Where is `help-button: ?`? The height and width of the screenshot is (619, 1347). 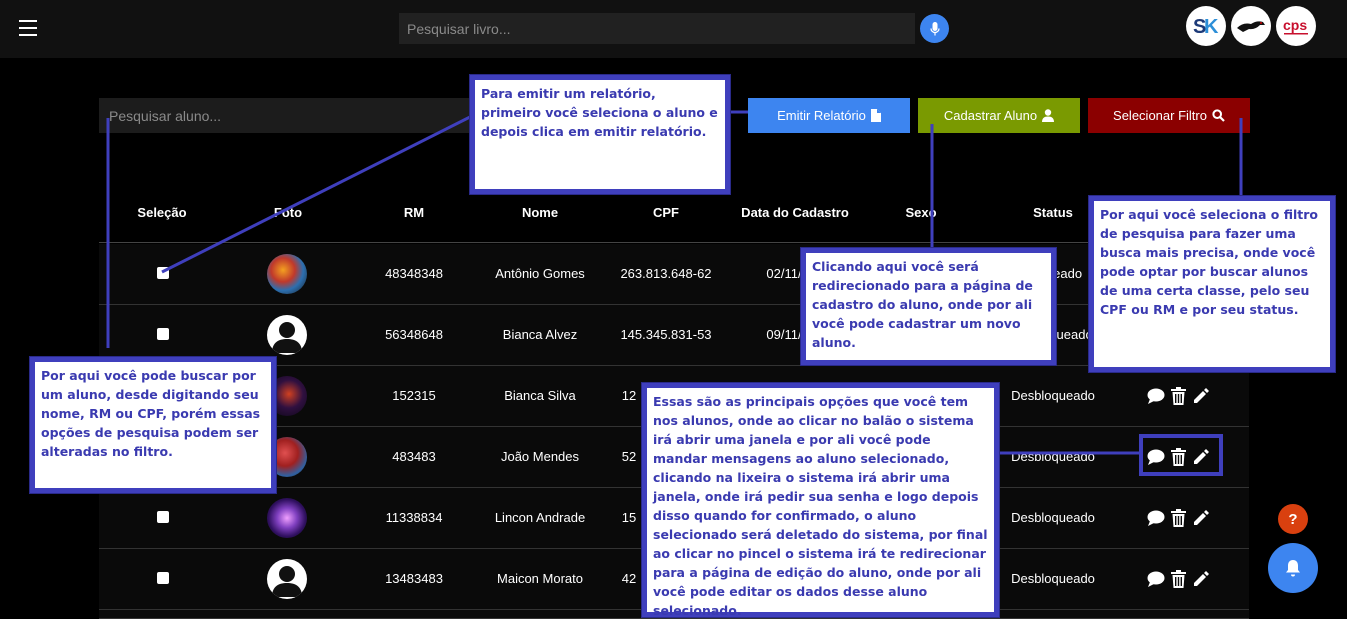
help-button: ? is located at coordinates (1293, 519).